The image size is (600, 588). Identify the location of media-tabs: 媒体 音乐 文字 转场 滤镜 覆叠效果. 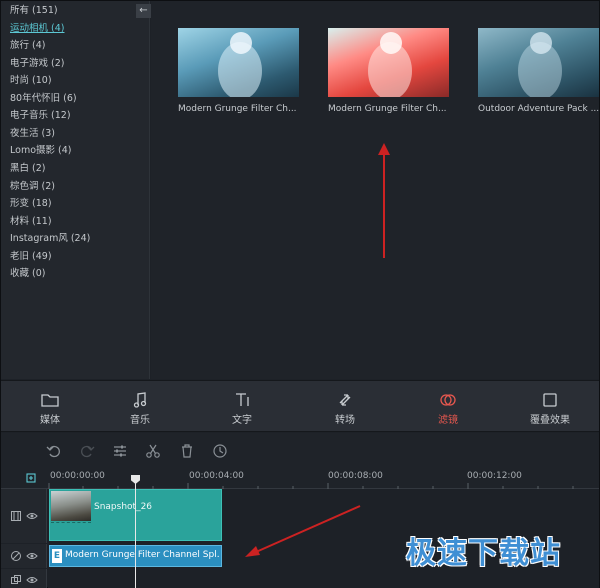
(300, 406).